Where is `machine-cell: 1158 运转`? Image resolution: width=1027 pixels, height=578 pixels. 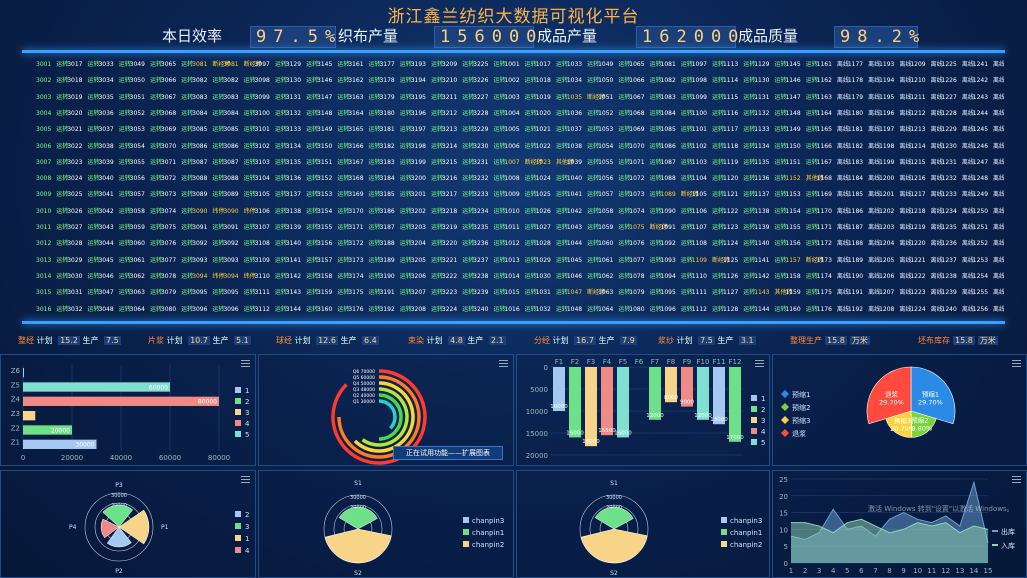
machine-cell: 1158 运转 is located at coordinates (801, 277).